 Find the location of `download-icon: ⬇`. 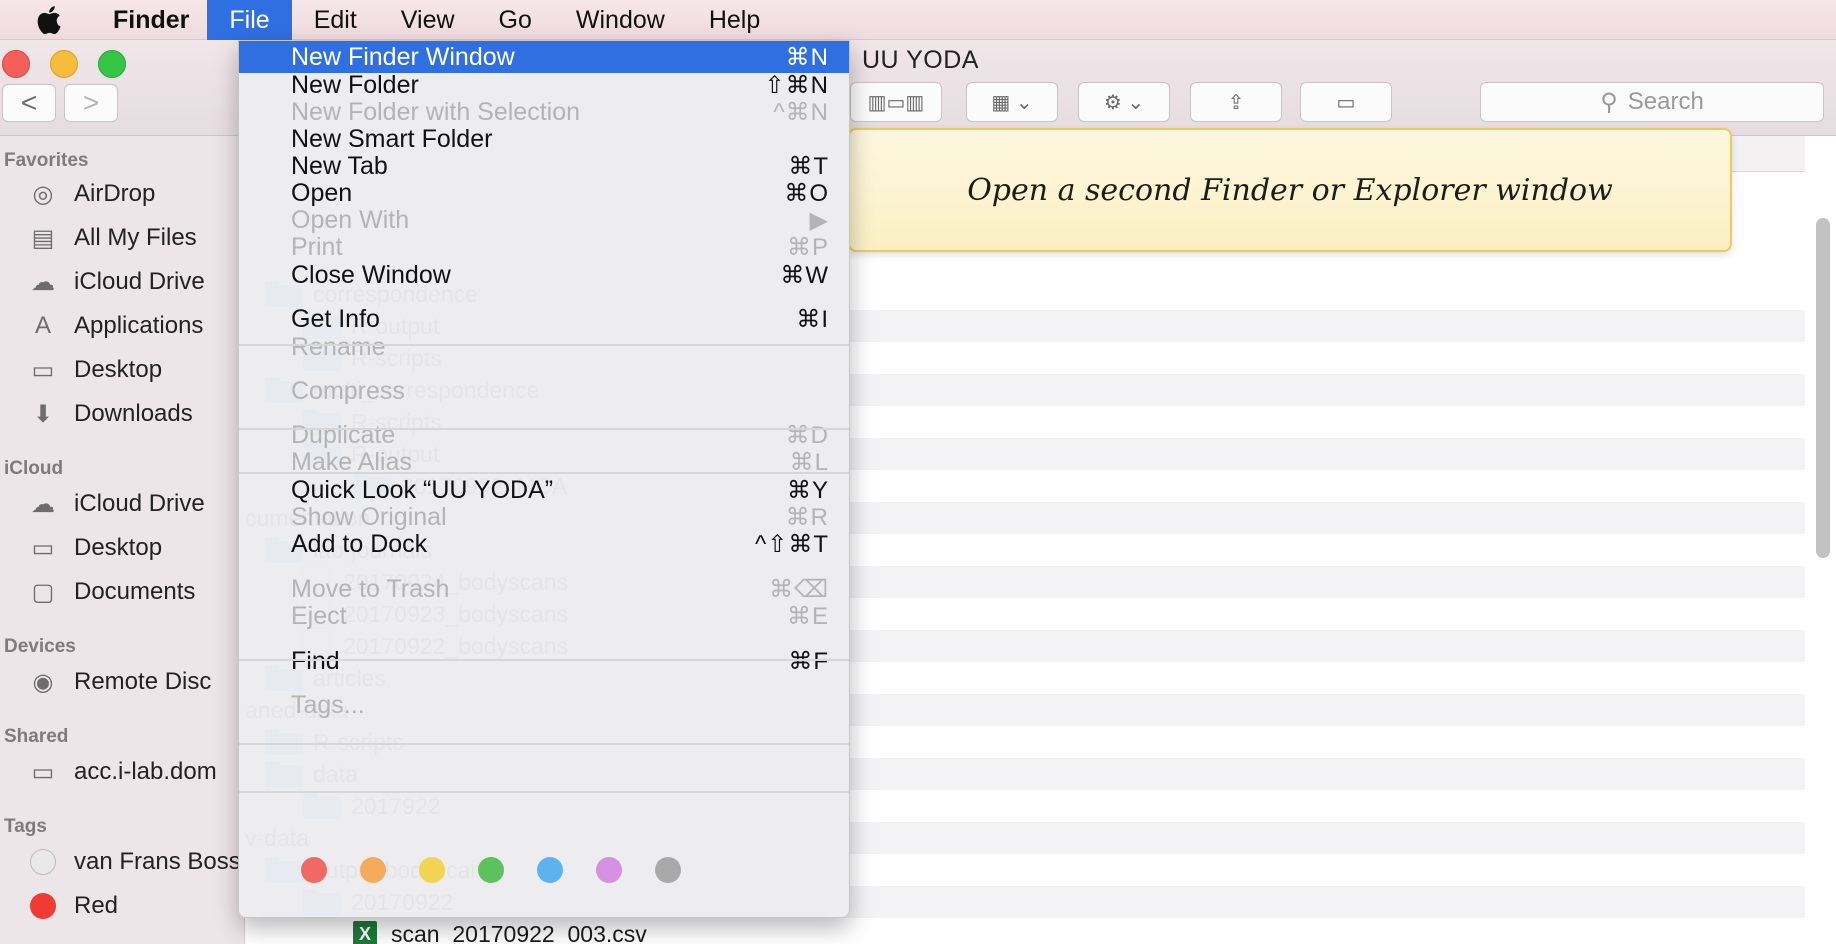

download-icon: ⬇ is located at coordinates (43, 414).